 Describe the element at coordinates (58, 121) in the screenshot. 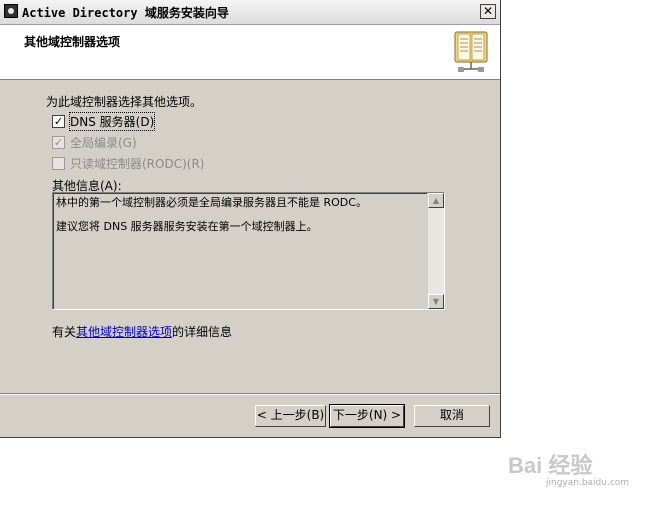

I see `dns-server-checkbox: ✓` at that location.